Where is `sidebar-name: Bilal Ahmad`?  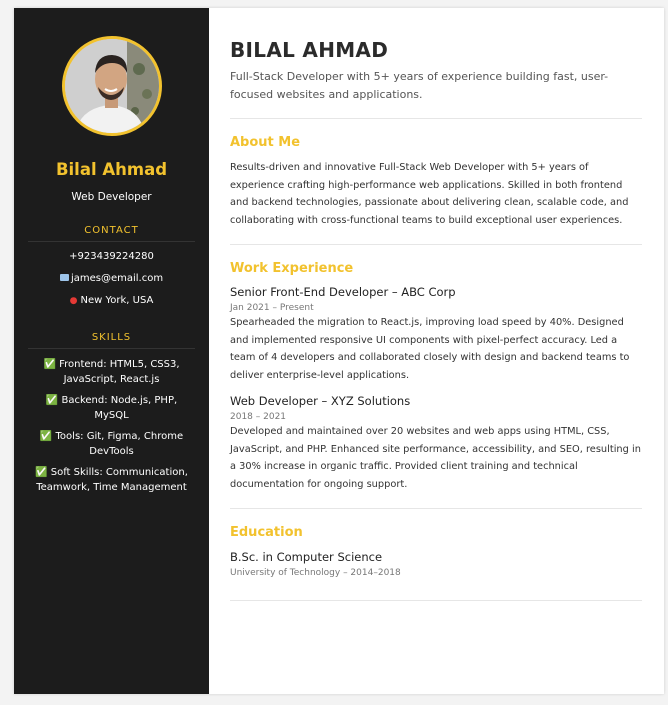 sidebar-name: Bilal Ahmad is located at coordinates (111, 169).